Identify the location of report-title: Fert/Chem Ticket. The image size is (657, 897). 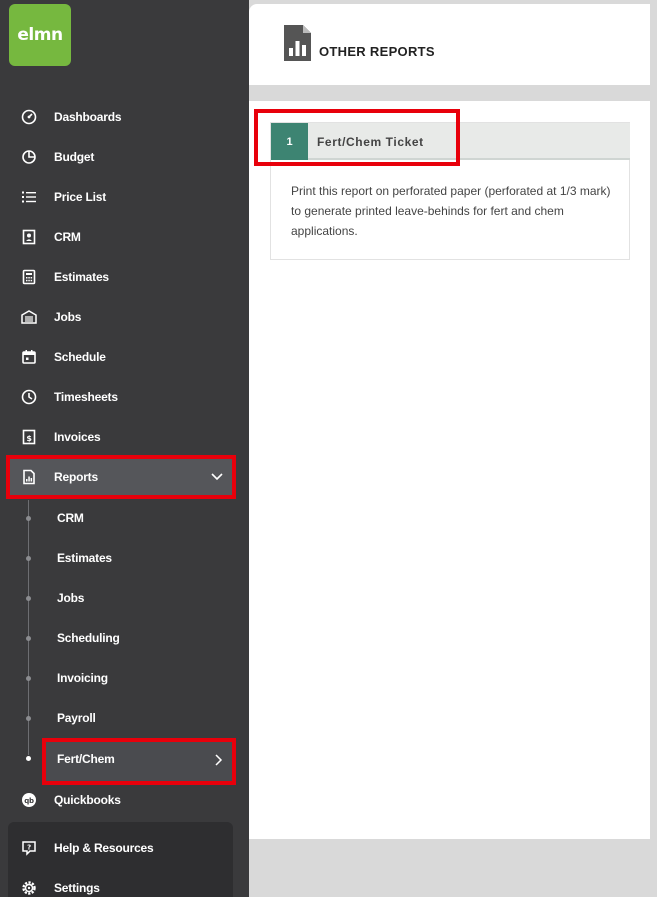
(370, 142).